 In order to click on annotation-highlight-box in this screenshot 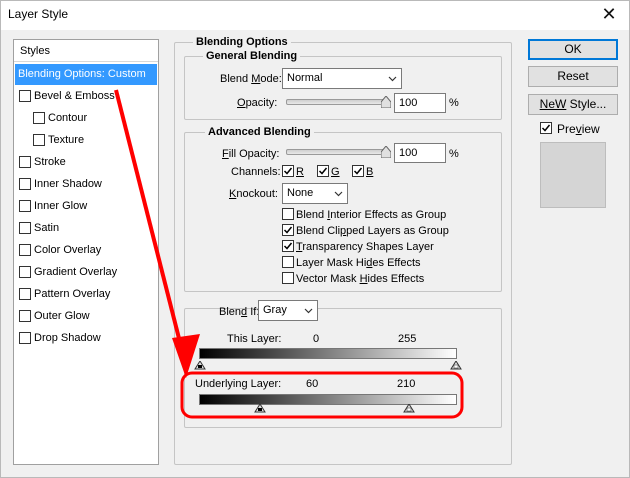, I will do `click(322, 395)`.